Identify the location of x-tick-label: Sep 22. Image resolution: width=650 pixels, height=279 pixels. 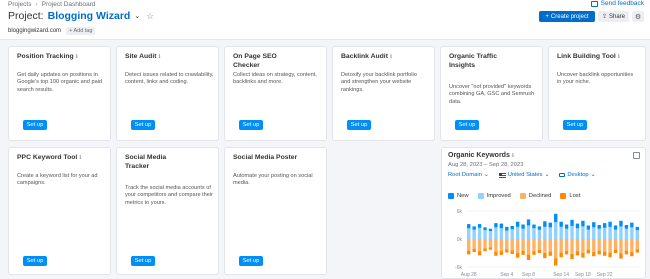
(605, 275).